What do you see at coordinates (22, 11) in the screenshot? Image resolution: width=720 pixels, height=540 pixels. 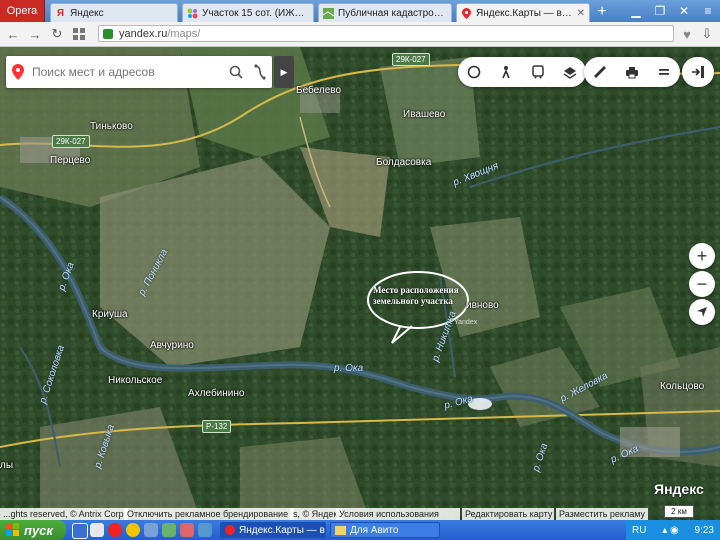 I see `opera-menu-button: Opera` at bounding box center [22, 11].